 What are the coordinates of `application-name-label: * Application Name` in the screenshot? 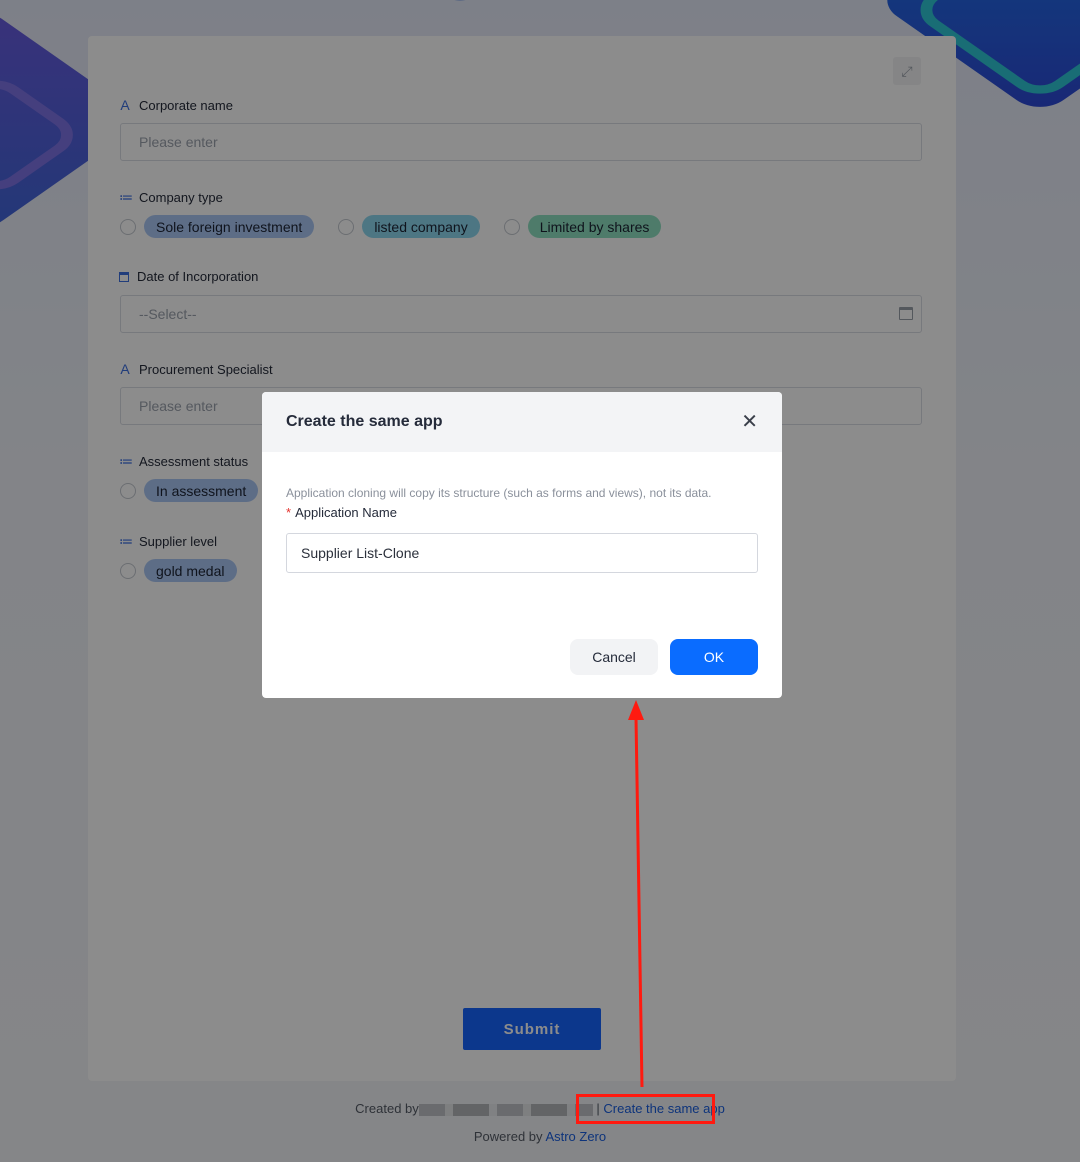 It's located at (341, 512).